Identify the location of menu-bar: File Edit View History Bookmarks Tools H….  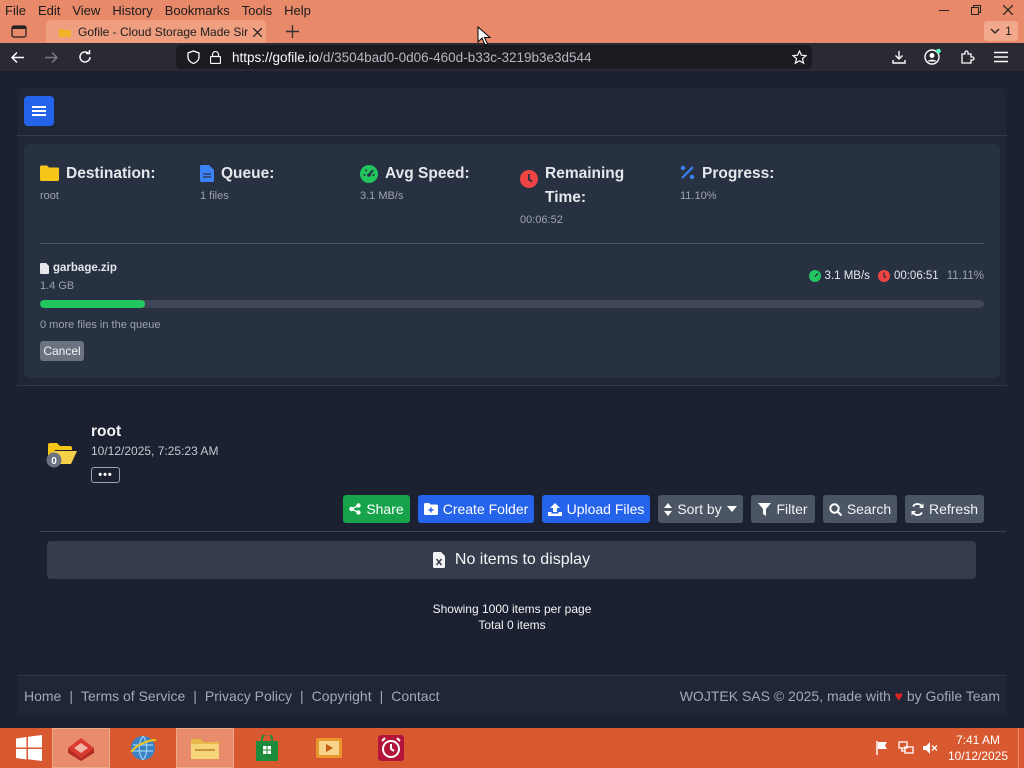
(158, 10).